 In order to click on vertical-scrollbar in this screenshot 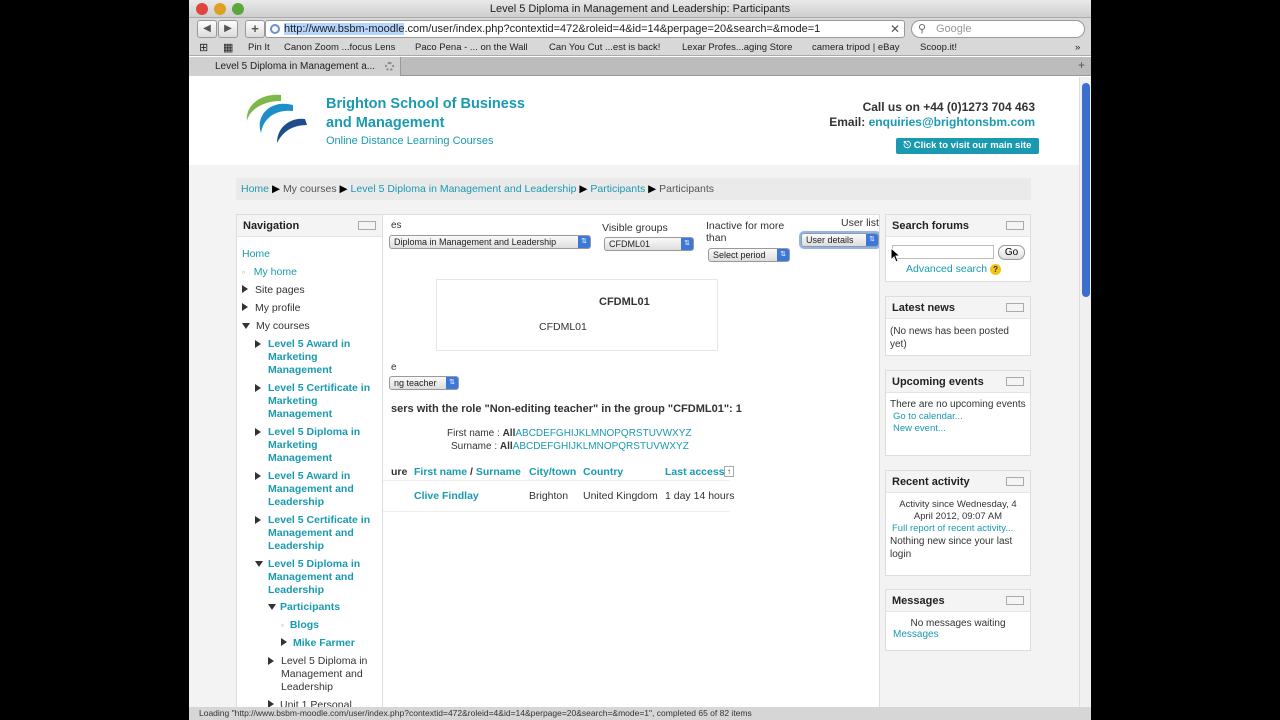, I will do `click(1085, 392)`.